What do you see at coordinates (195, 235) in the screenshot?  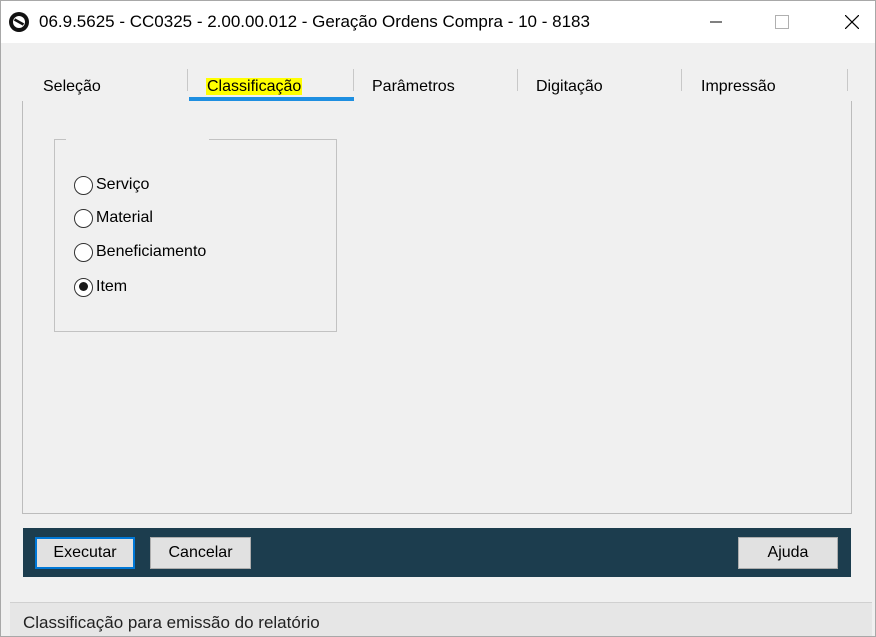 I see `classification-groupbox` at bounding box center [195, 235].